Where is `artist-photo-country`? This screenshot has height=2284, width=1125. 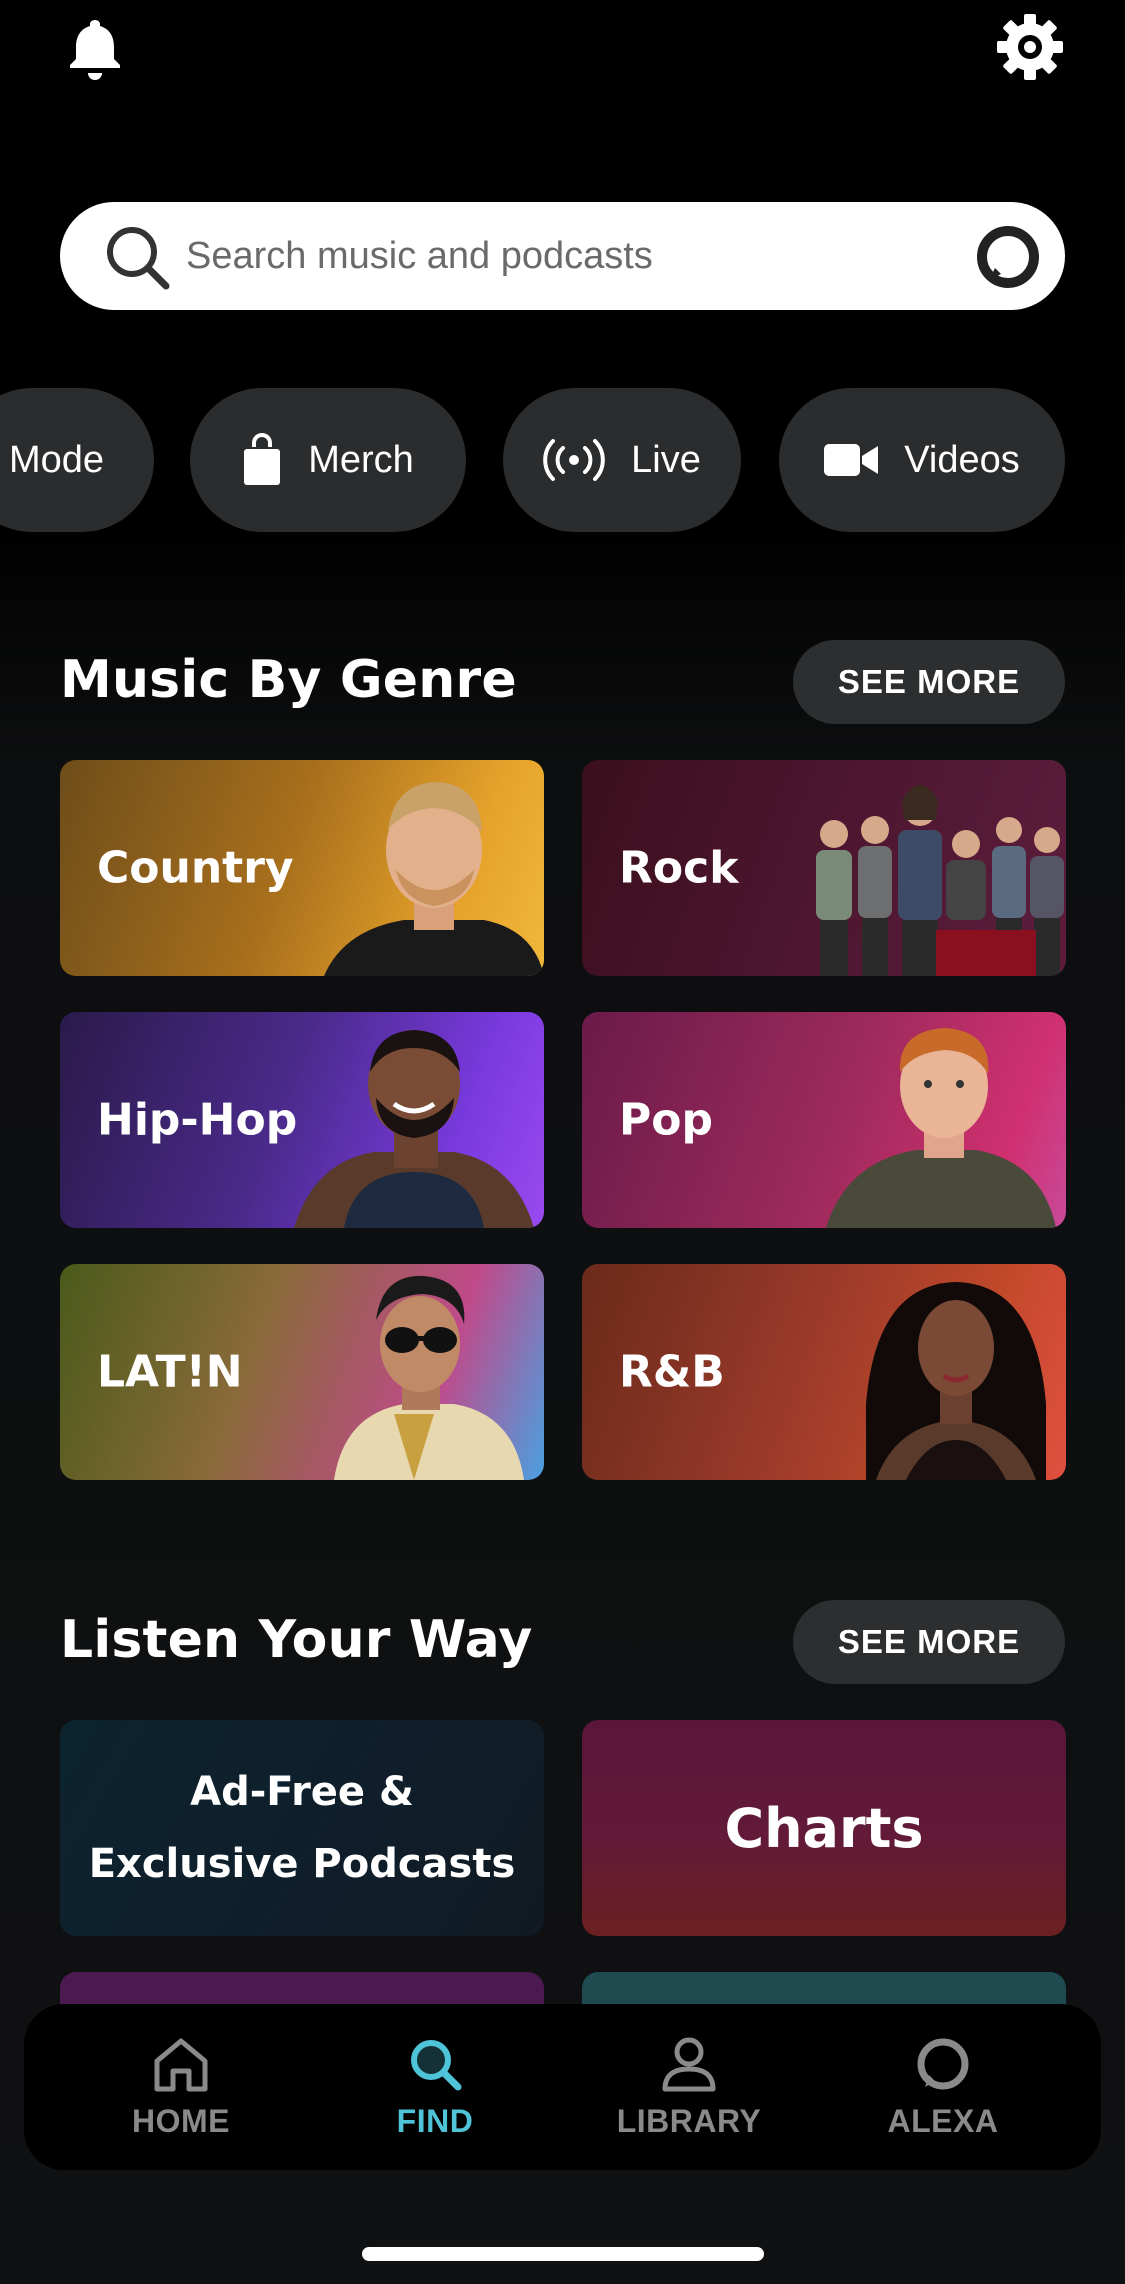 artist-photo-country is located at coordinates (434, 879).